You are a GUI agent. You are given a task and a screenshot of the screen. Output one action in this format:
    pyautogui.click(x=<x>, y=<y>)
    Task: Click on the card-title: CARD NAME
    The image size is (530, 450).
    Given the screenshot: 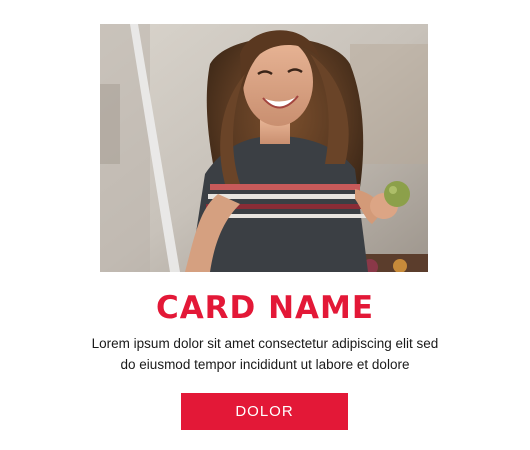 What is the action you would take?
    pyautogui.click(x=265, y=308)
    